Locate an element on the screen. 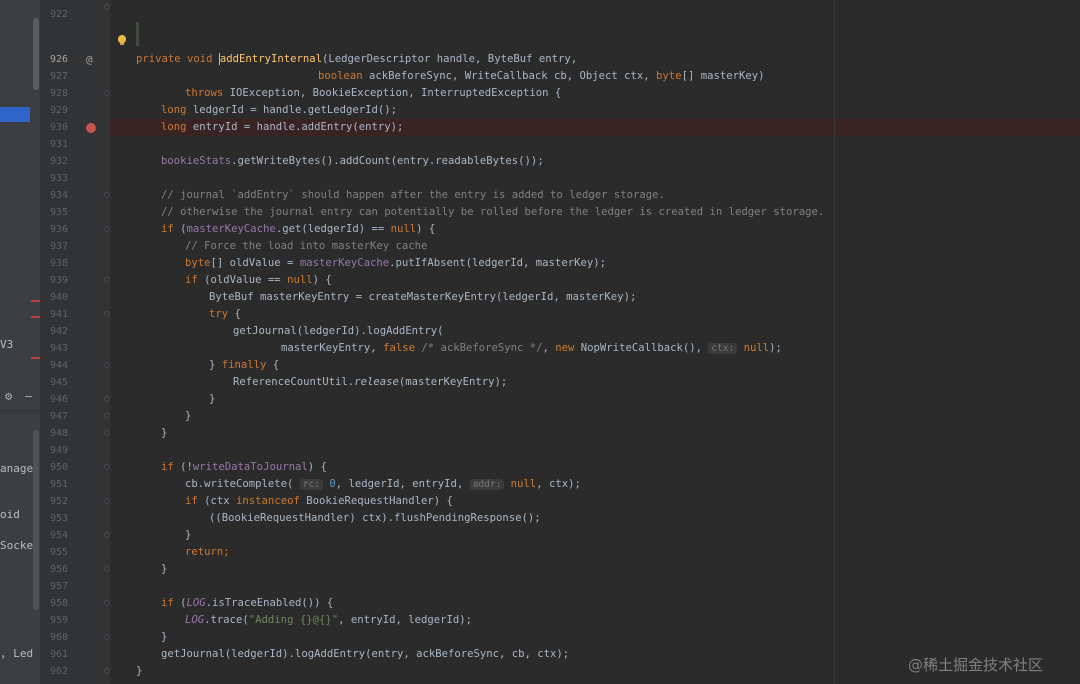 This screenshot has height=684, width=1080. code-line-960: } is located at coordinates (164, 637).